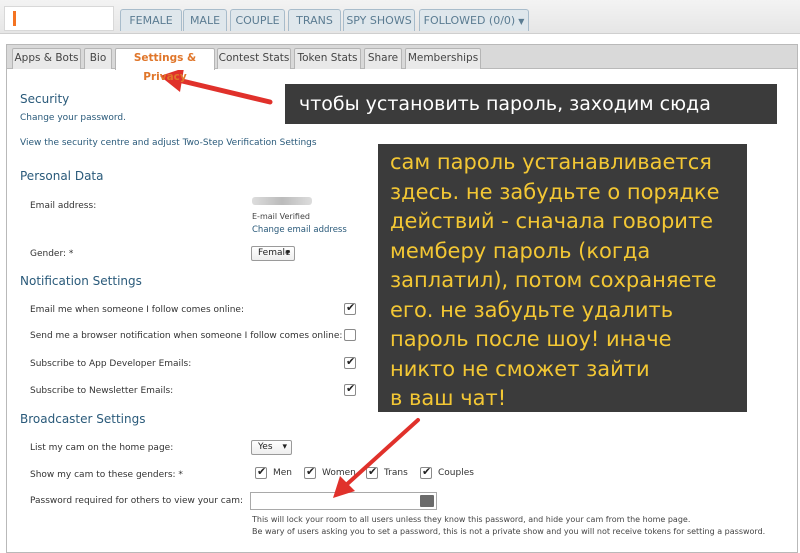  I want to click on tab-settings-privacy: Settings & Privacy, so click(165, 65).